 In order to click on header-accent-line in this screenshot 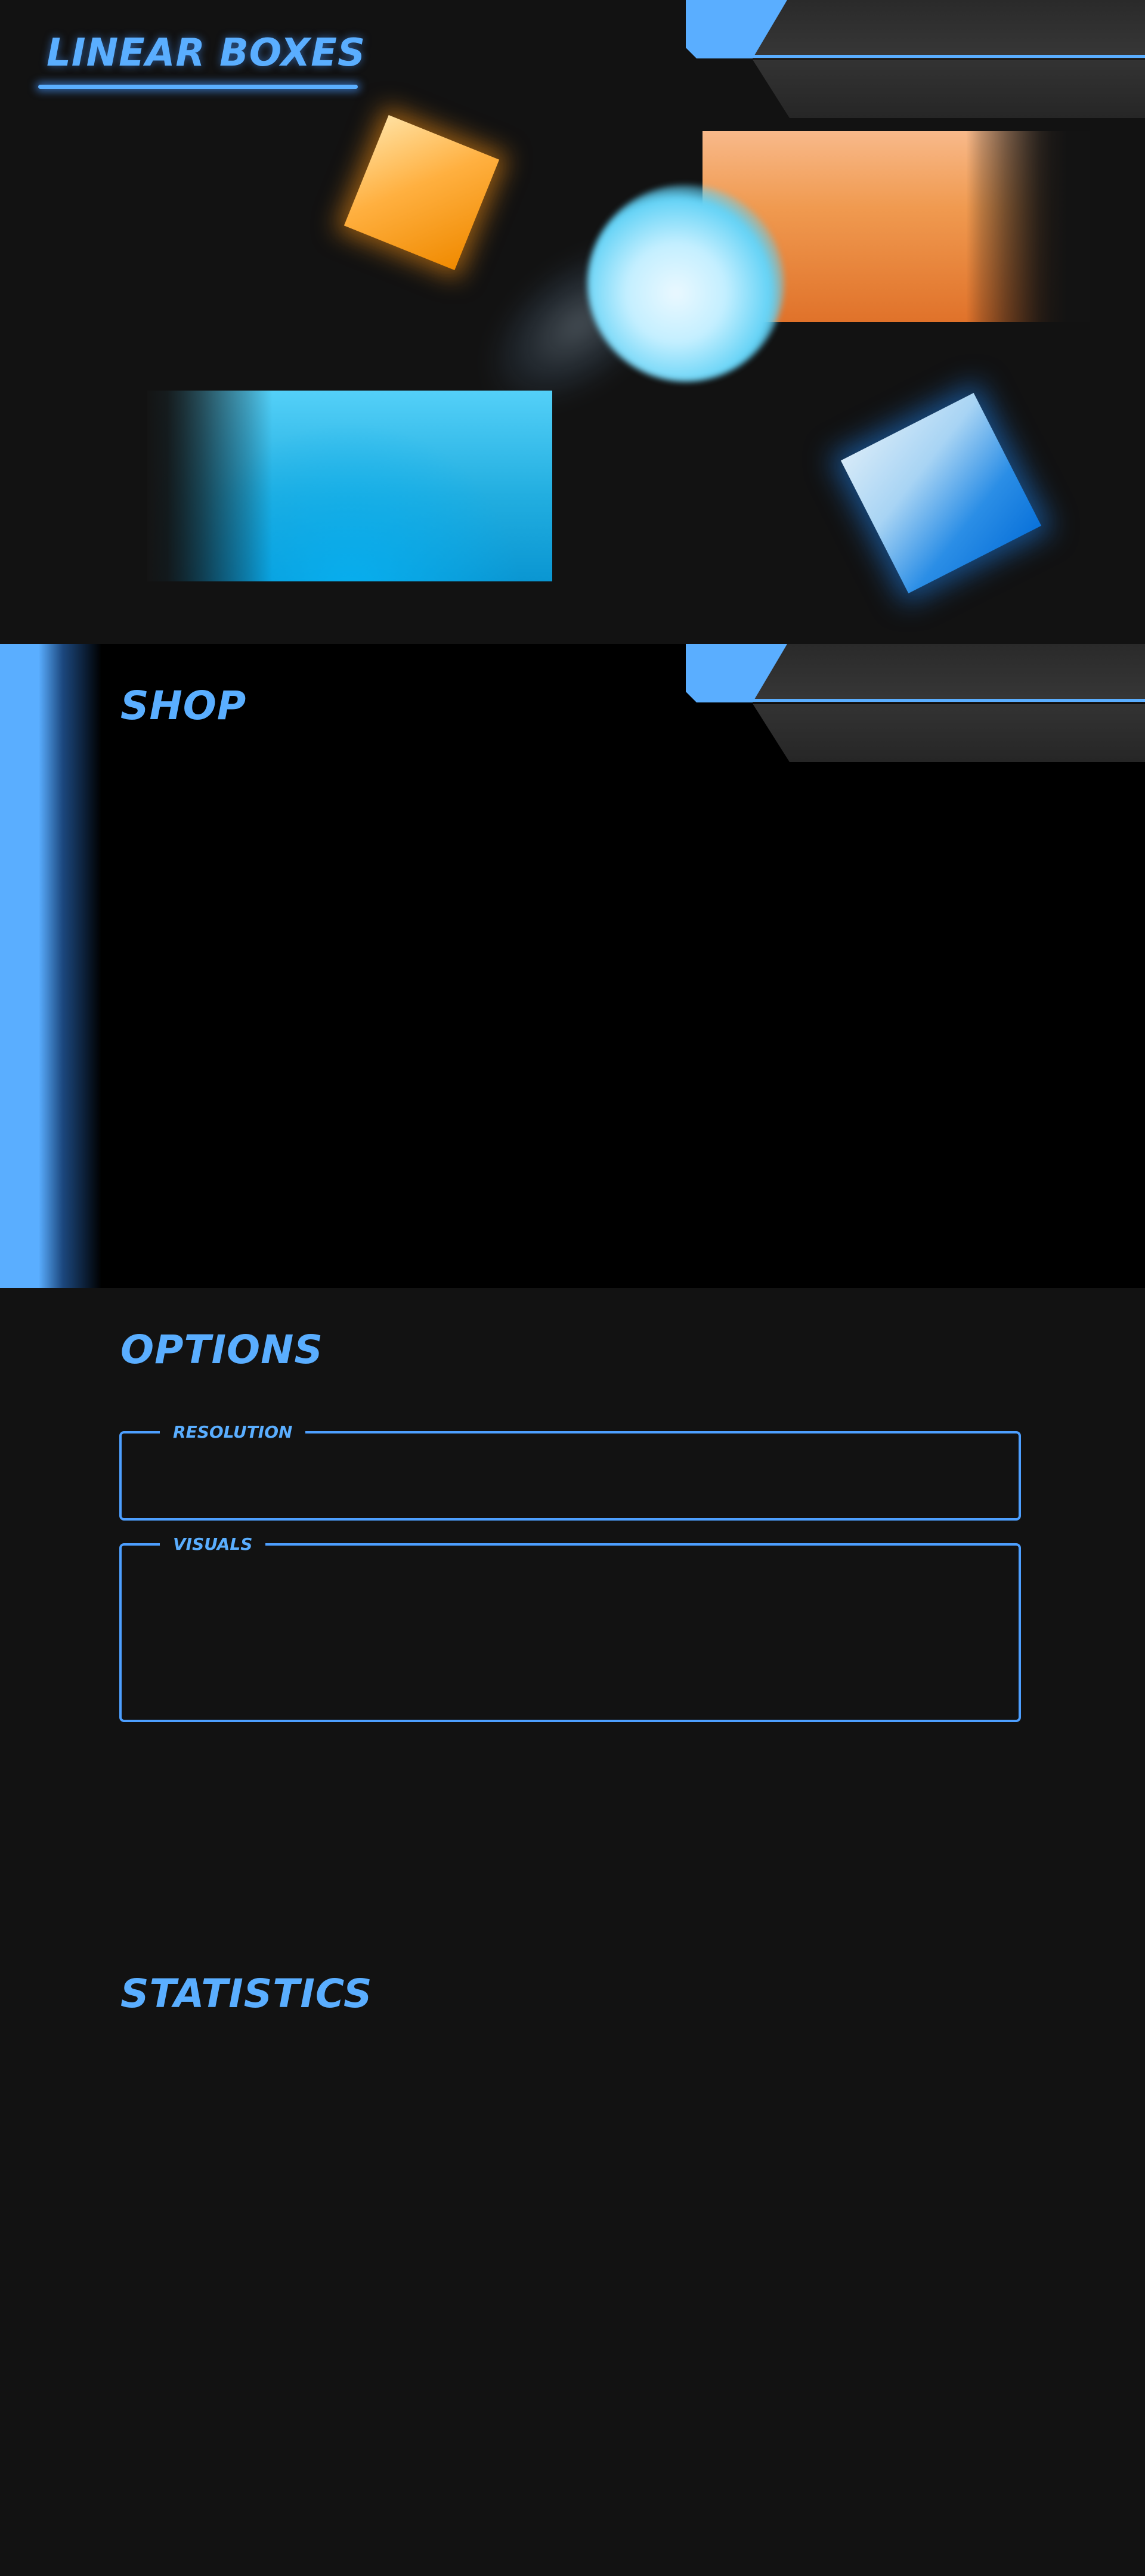, I will do `click(949, 57)`.